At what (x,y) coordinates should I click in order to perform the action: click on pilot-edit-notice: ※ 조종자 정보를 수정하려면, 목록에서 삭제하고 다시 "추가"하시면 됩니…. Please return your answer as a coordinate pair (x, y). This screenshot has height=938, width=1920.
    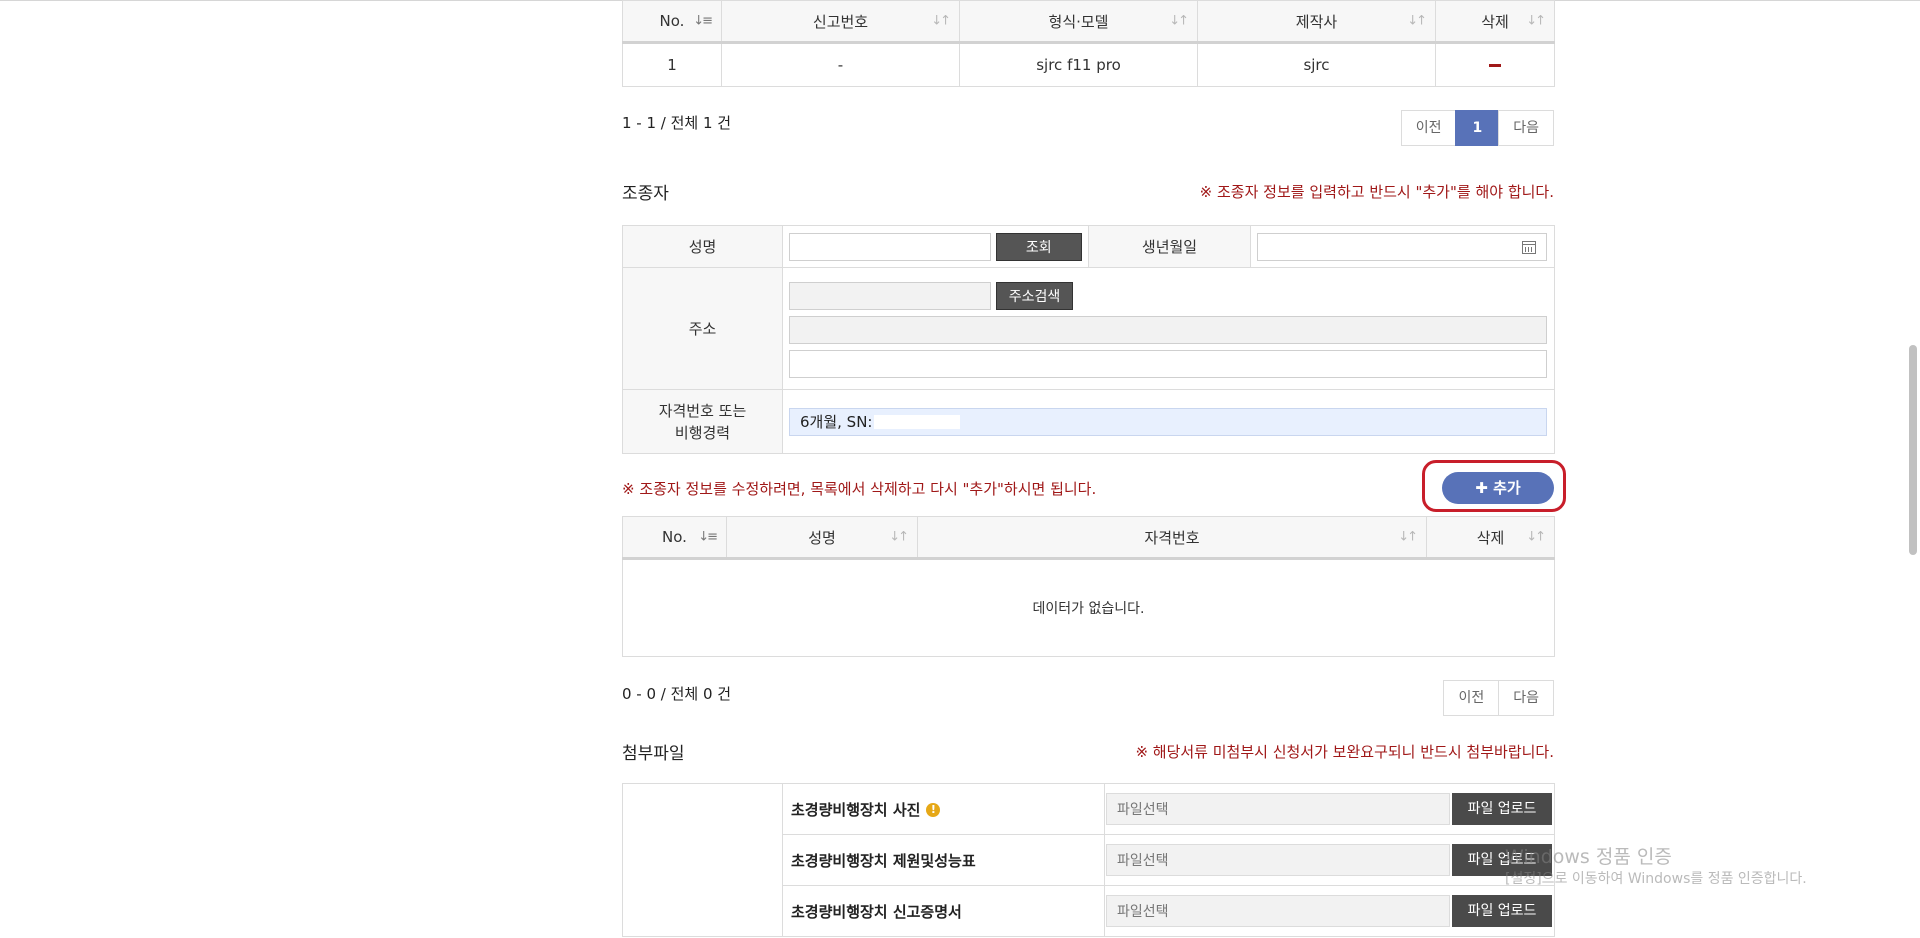
    Looking at the image, I should click on (859, 489).